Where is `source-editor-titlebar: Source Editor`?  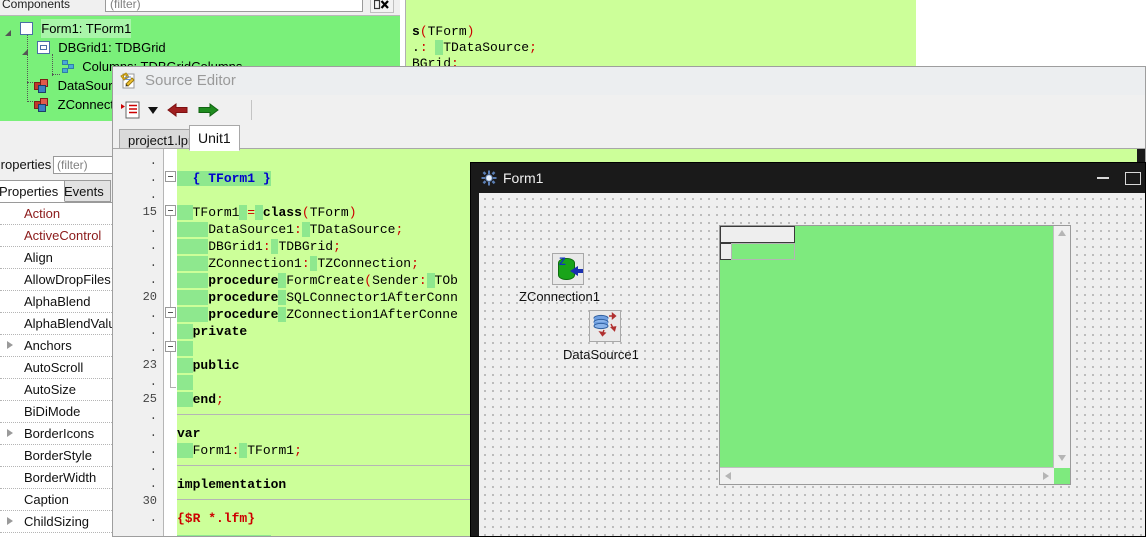 source-editor-titlebar: Source Editor is located at coordinates (629, 81).